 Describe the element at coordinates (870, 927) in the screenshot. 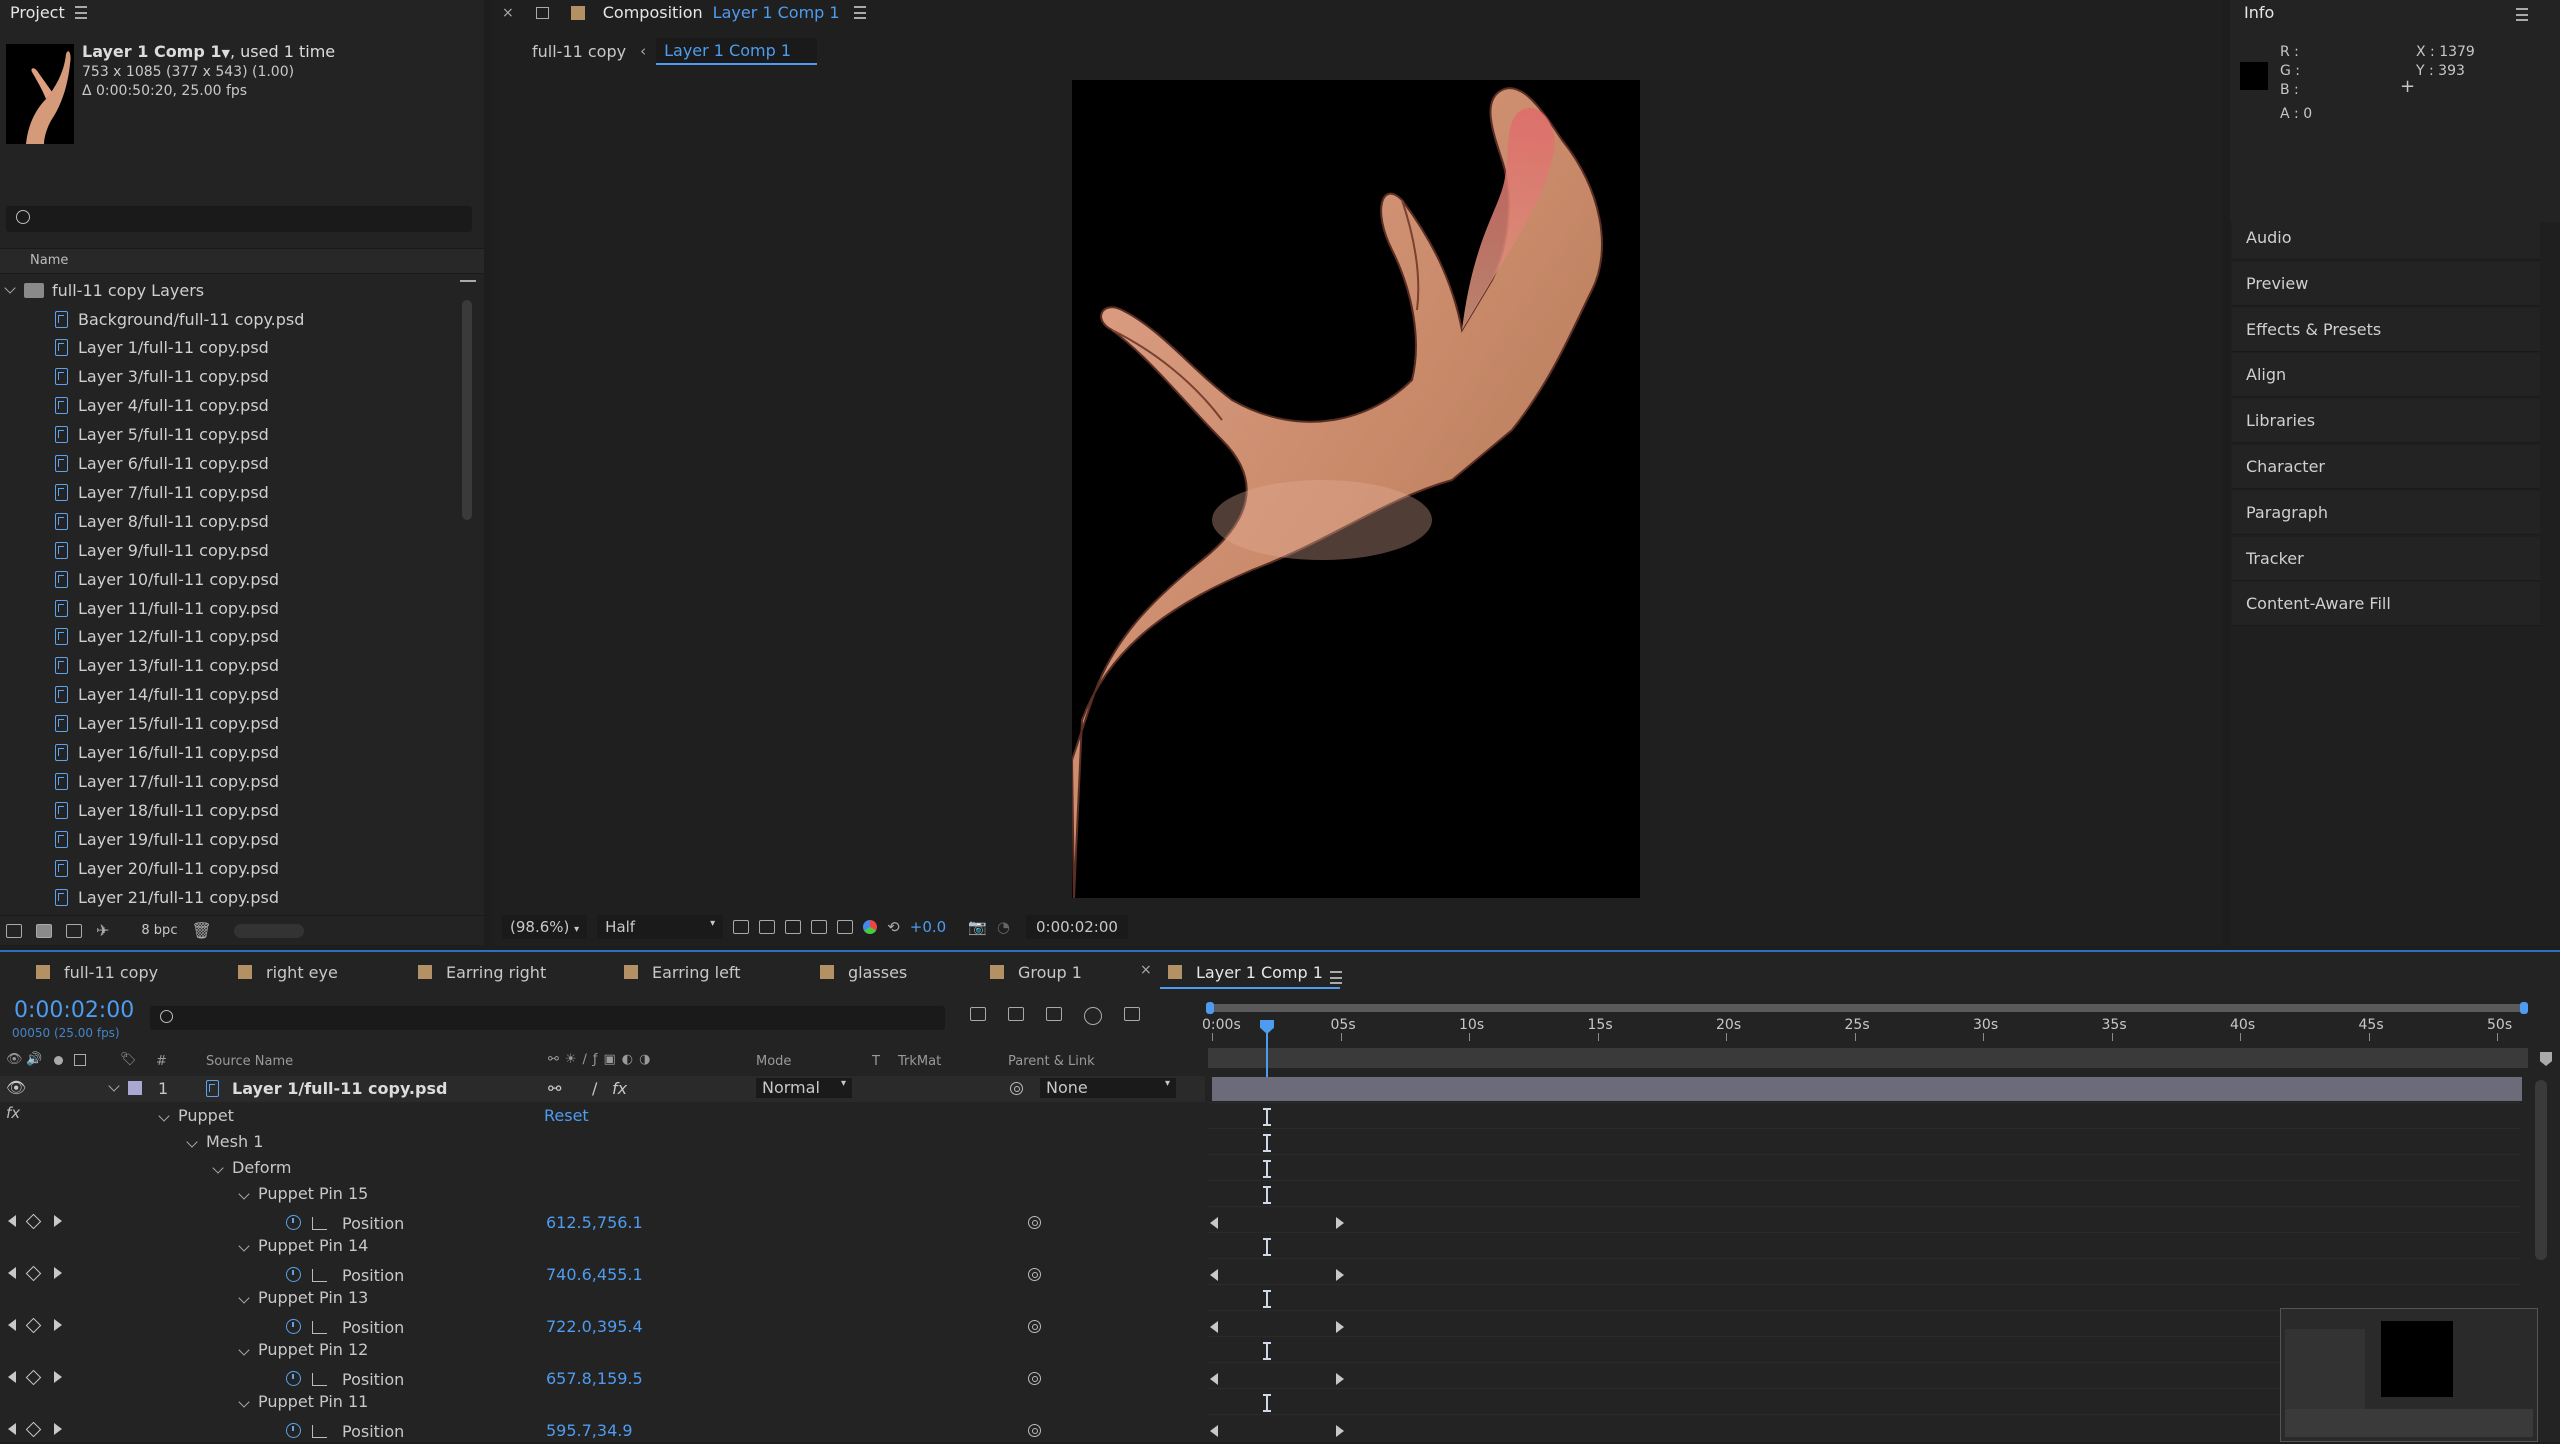

I see `color-channels-icon` at that location.